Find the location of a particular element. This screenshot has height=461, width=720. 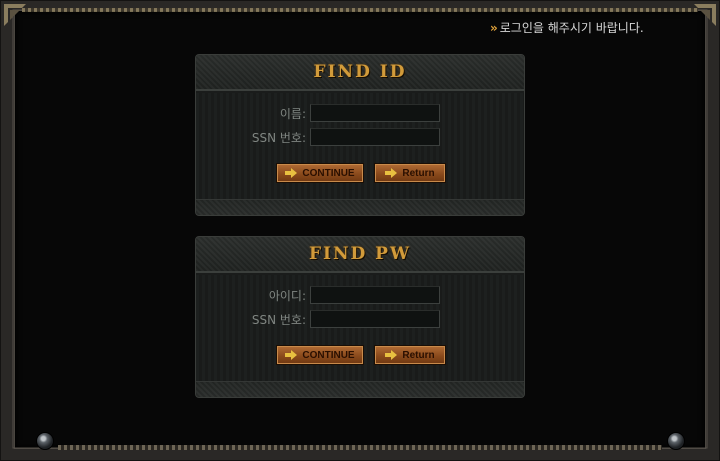

name-label: 이름: is located at coordinates (292, 114).